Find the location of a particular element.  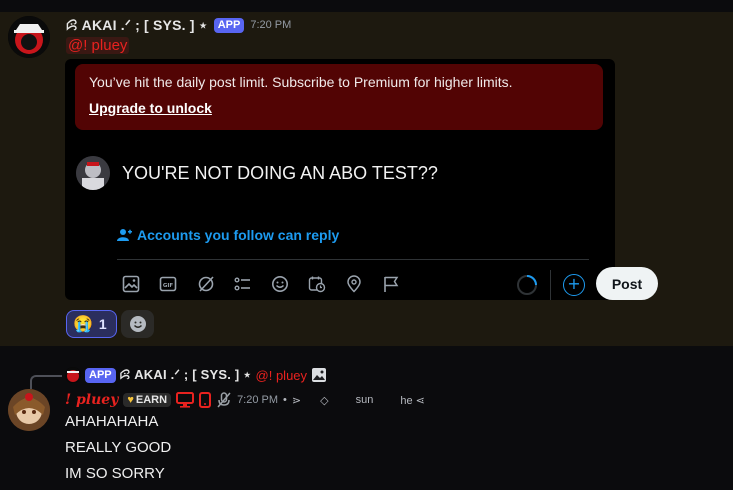

crying-emoji-icon: 😭 is located at coordinates (83, 324).